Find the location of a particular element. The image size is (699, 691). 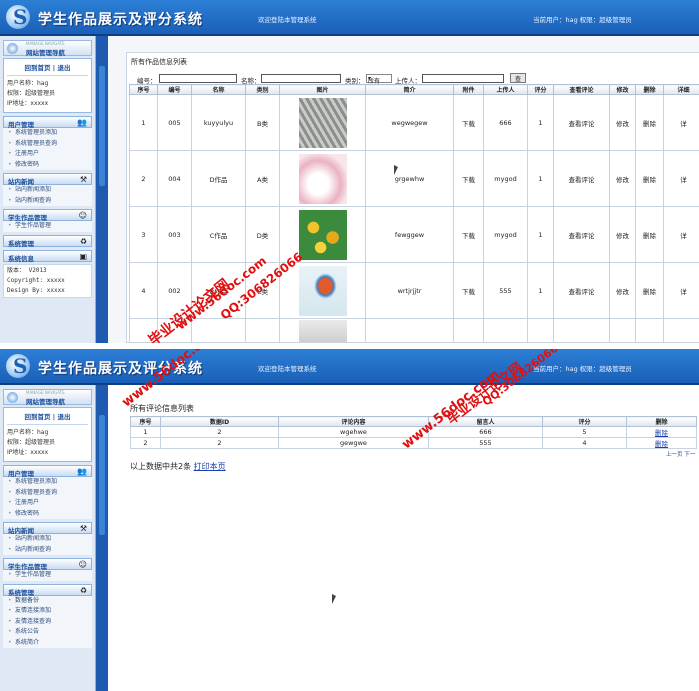

column-header: 序号 is located at coordinates (143, 89).